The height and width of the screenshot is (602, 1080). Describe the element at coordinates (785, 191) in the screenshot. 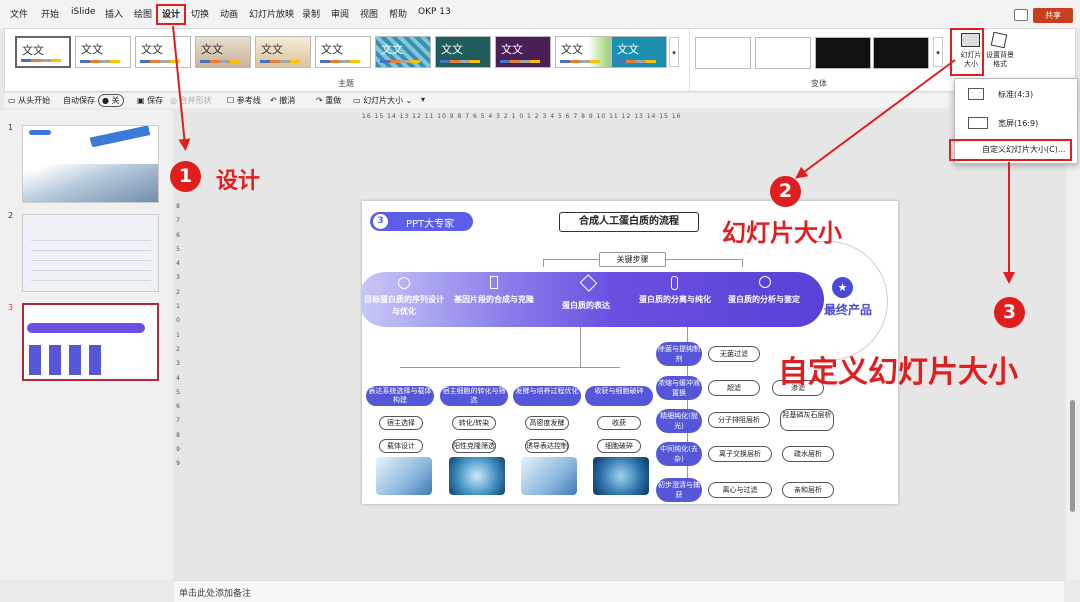

I see `step-2-badge: 2` at that location.